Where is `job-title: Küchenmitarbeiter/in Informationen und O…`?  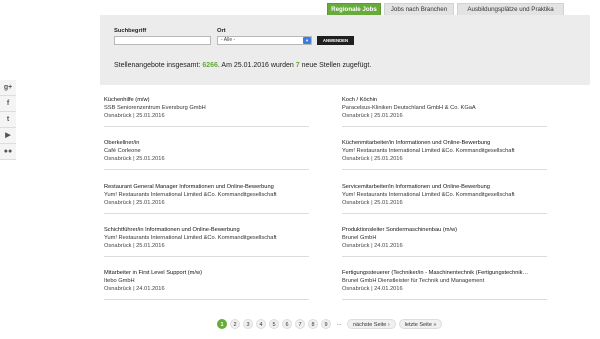 job-title: Küchenmitarbeiter/in Informationen und O… is located at coordinates (444, 143).